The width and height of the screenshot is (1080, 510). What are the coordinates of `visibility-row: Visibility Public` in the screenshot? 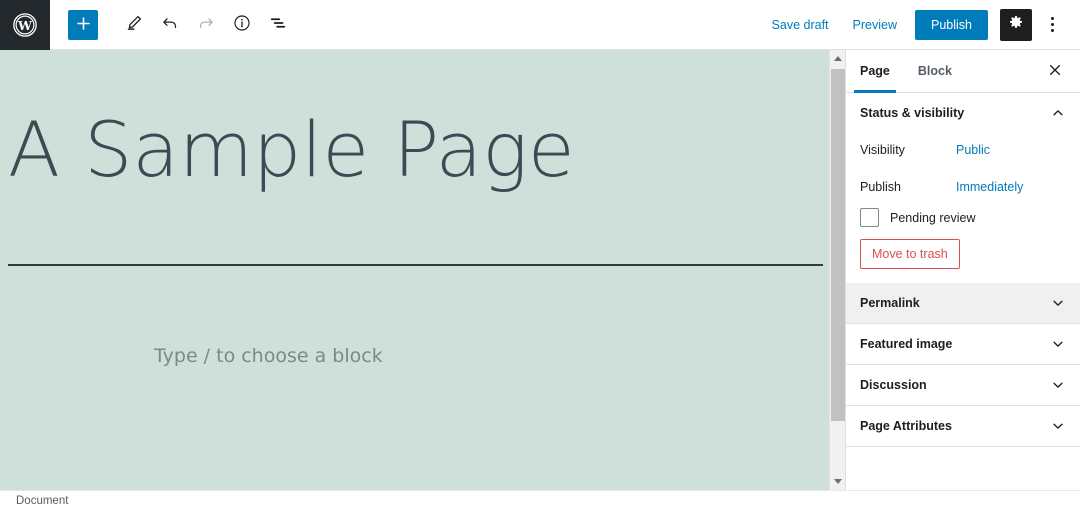 It's located at (963, 150).